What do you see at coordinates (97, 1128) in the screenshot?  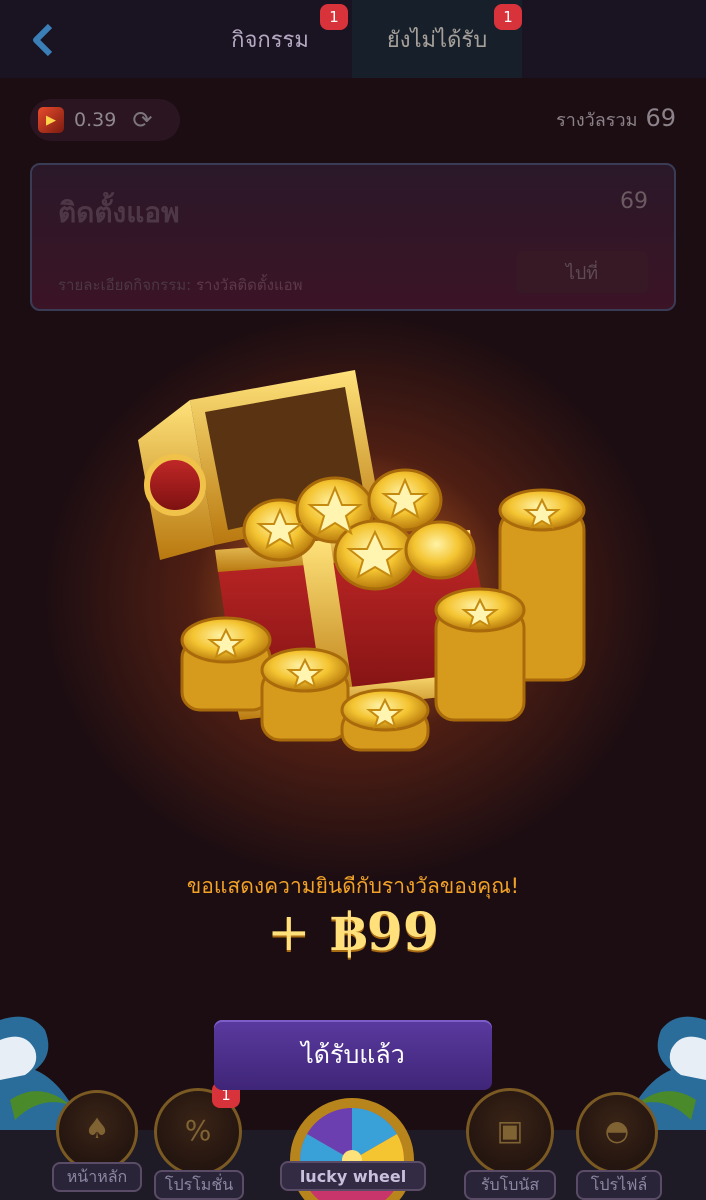 I see `spade-icon: ♠` at bounding box center [97, 1128].